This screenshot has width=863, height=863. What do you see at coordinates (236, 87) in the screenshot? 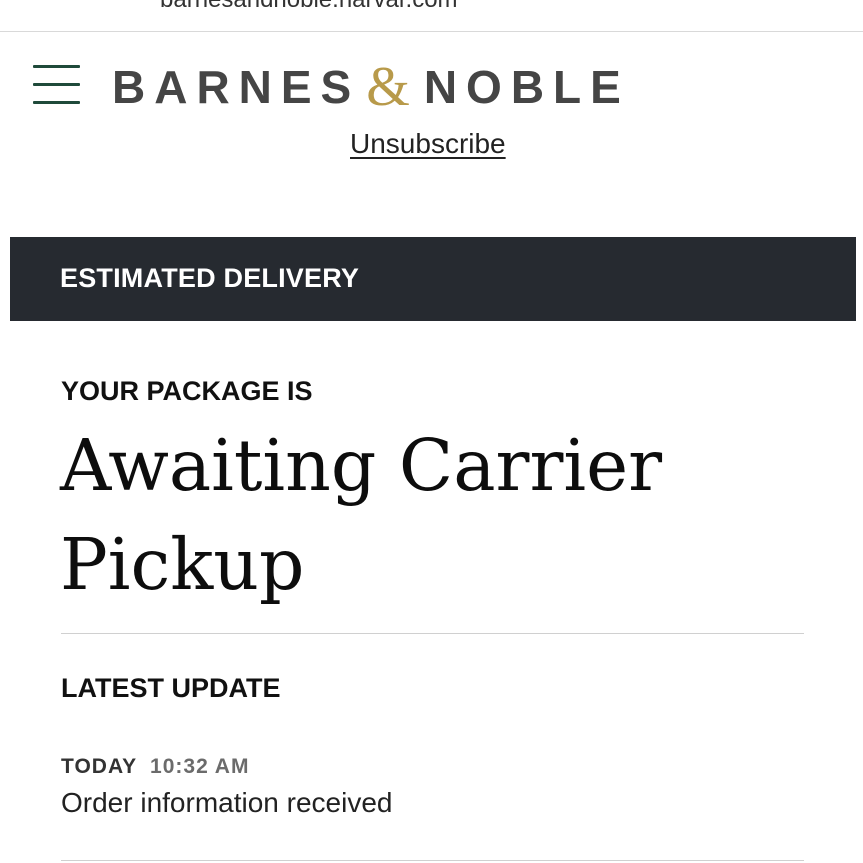
I see `logo-word-barnes: BARNES` at bounding box center [236, 87].